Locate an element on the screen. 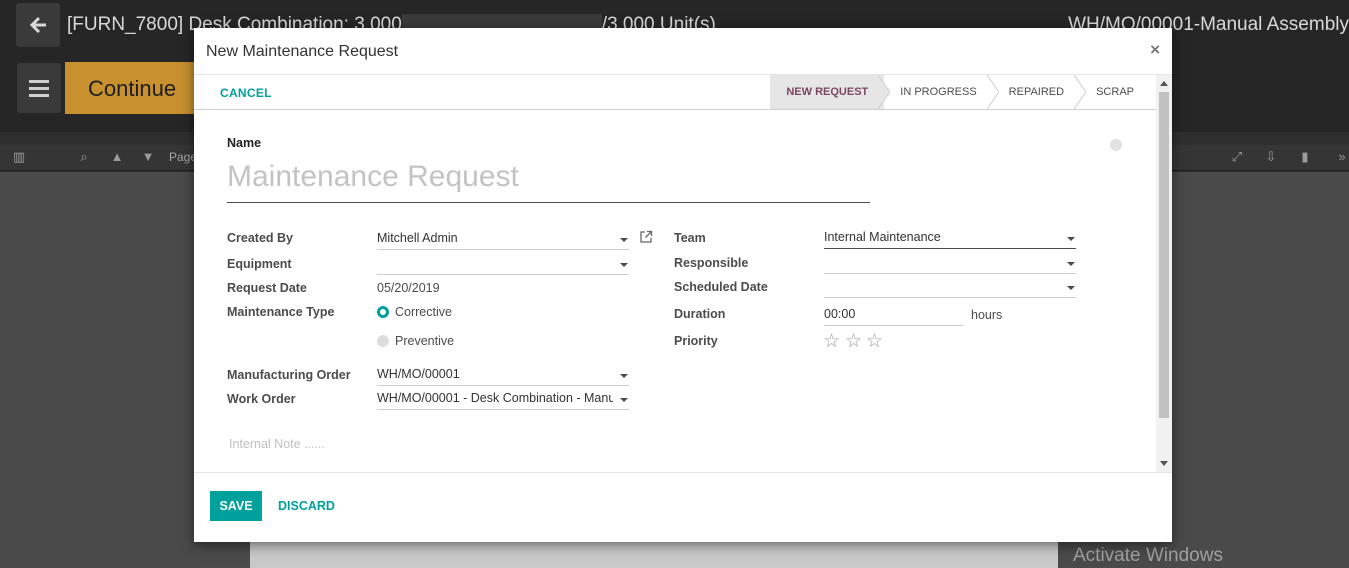  stage-scrap: SCRAP is located at coordinates (1118, 92).